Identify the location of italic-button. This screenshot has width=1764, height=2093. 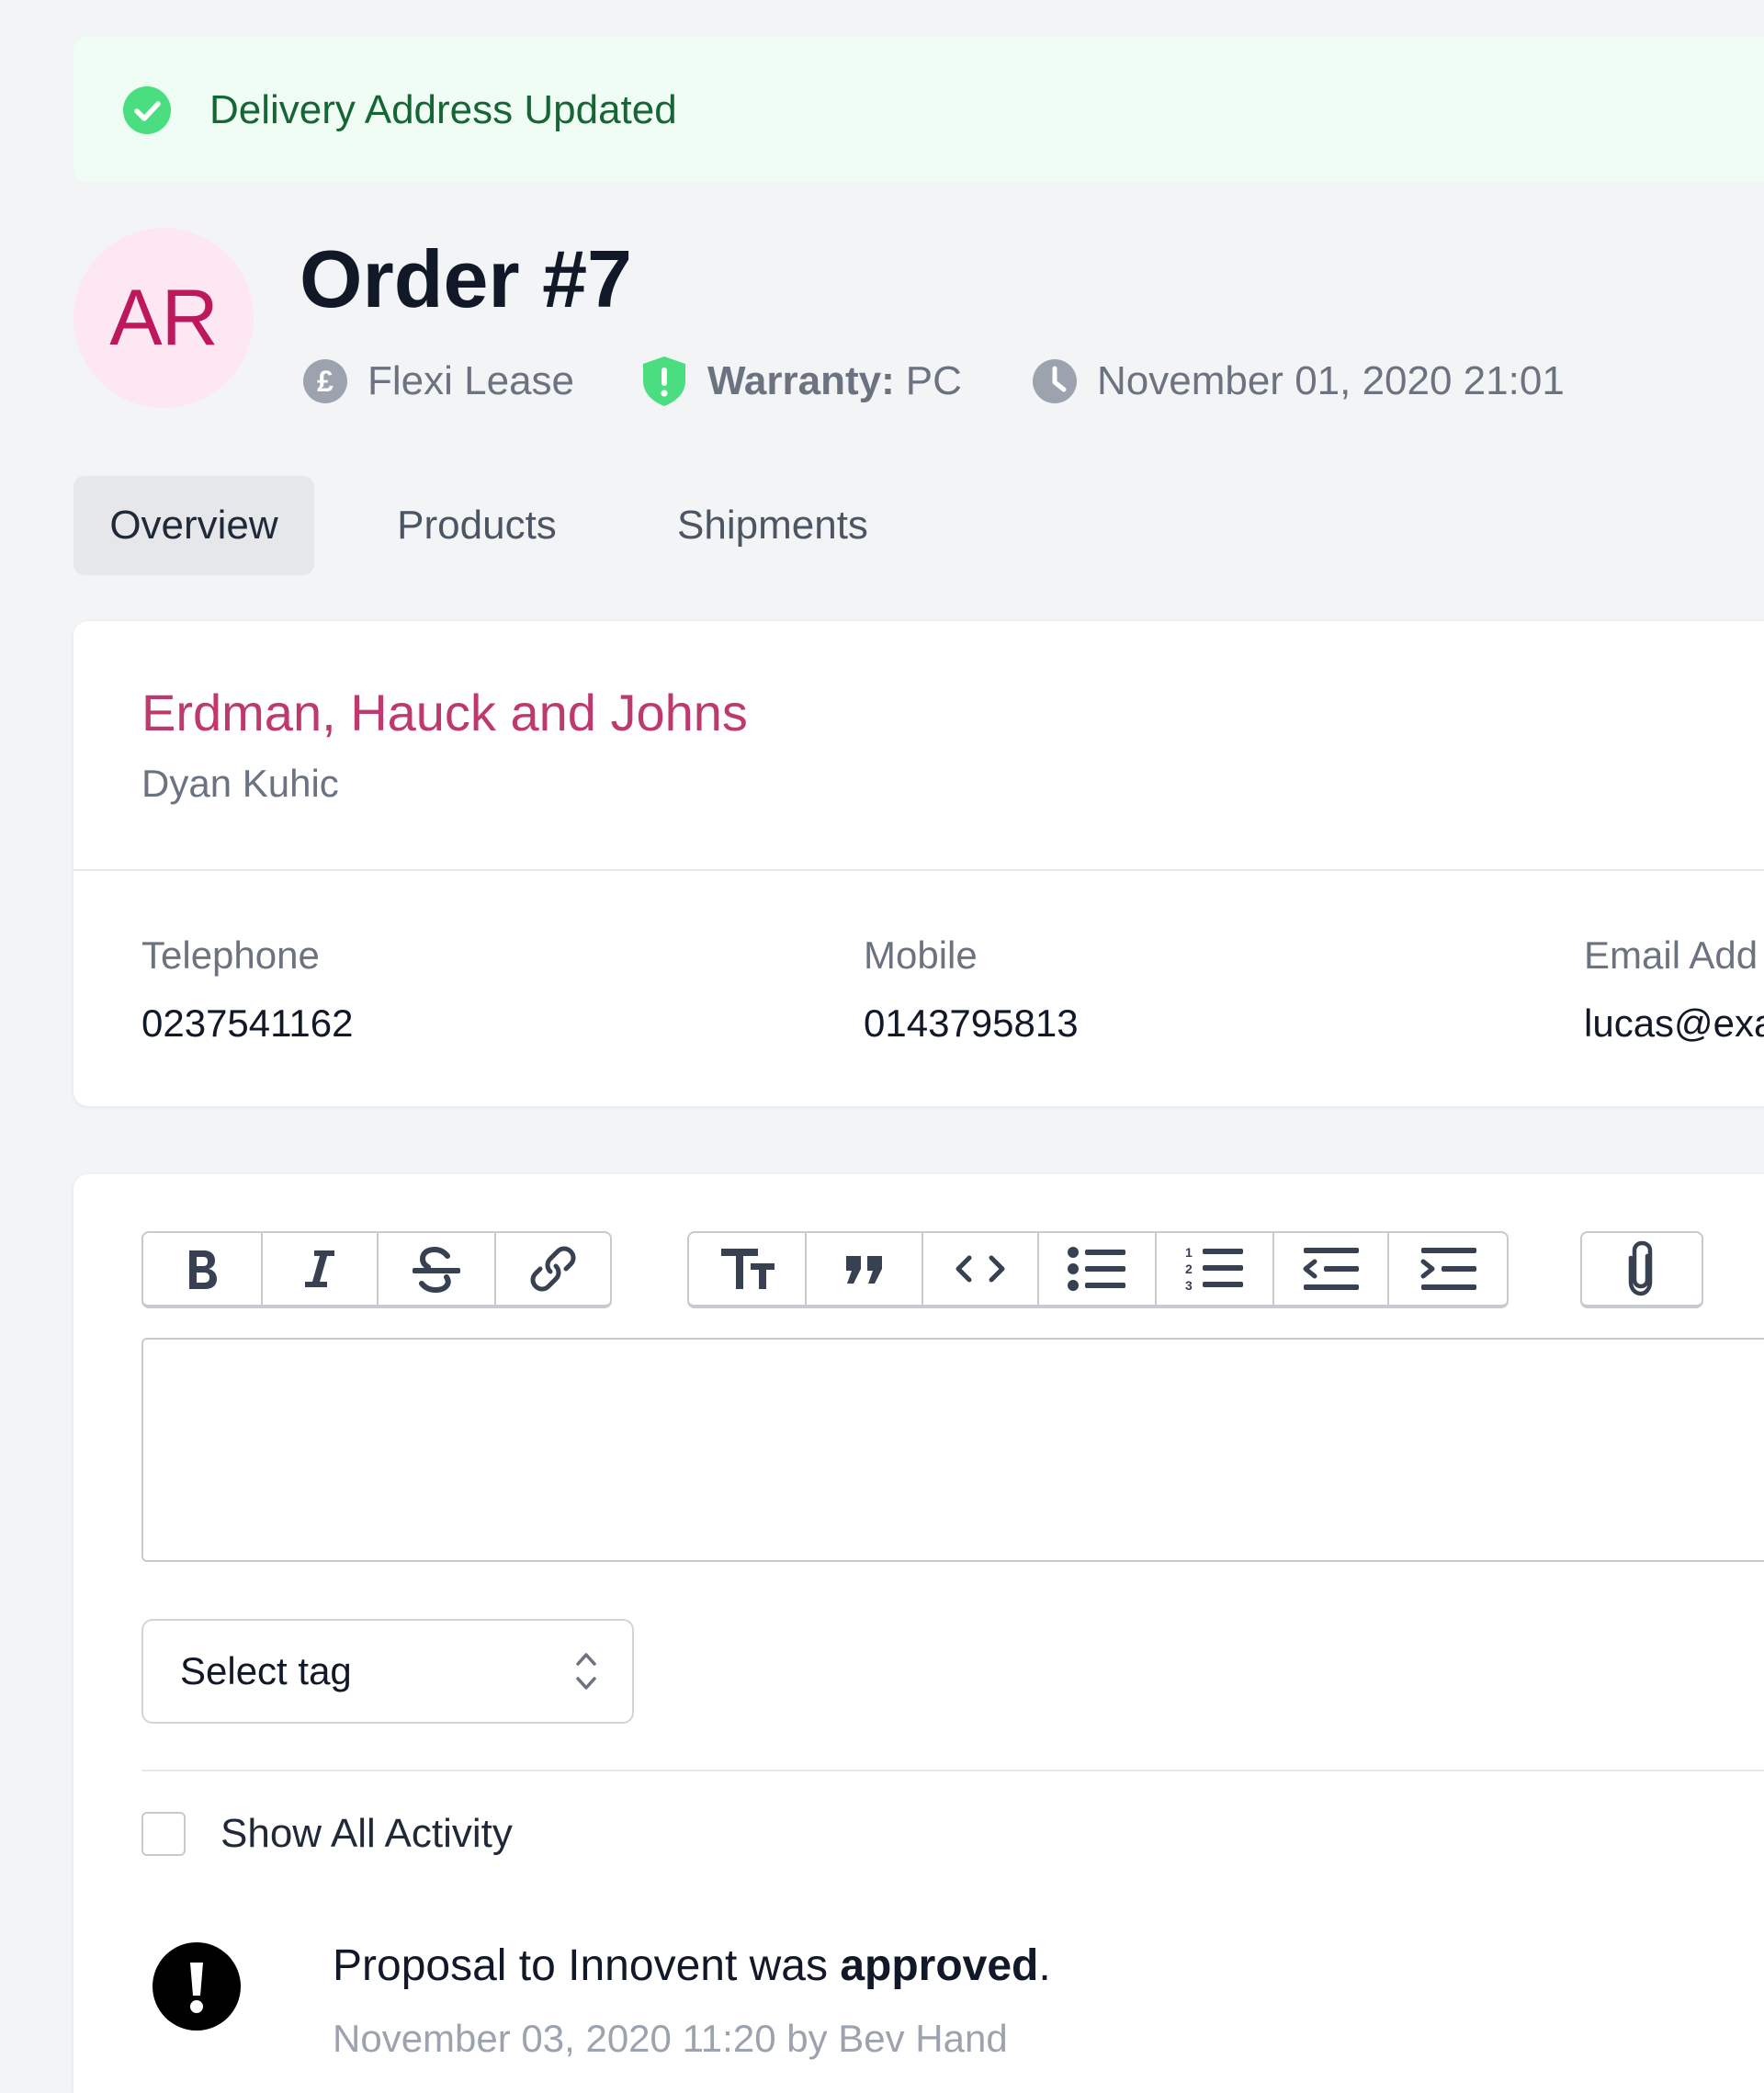
(321, 1269).